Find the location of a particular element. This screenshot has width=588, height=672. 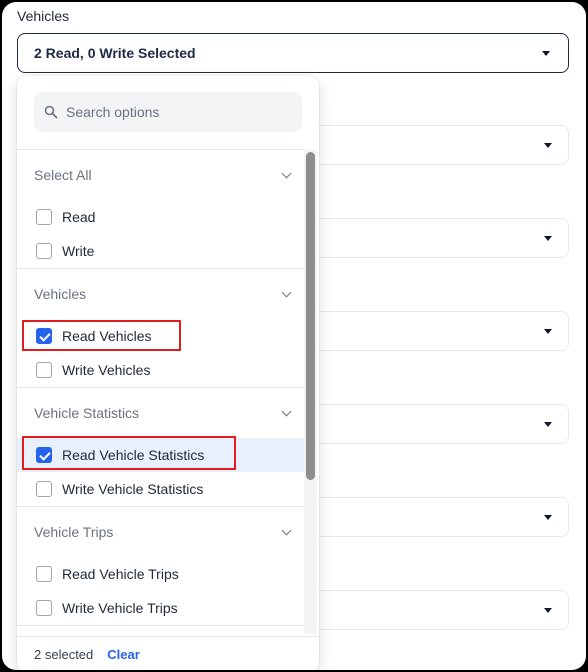

option-write-vehicle-trips: Write Vehicle Trips is located at coordinates (161, 608).